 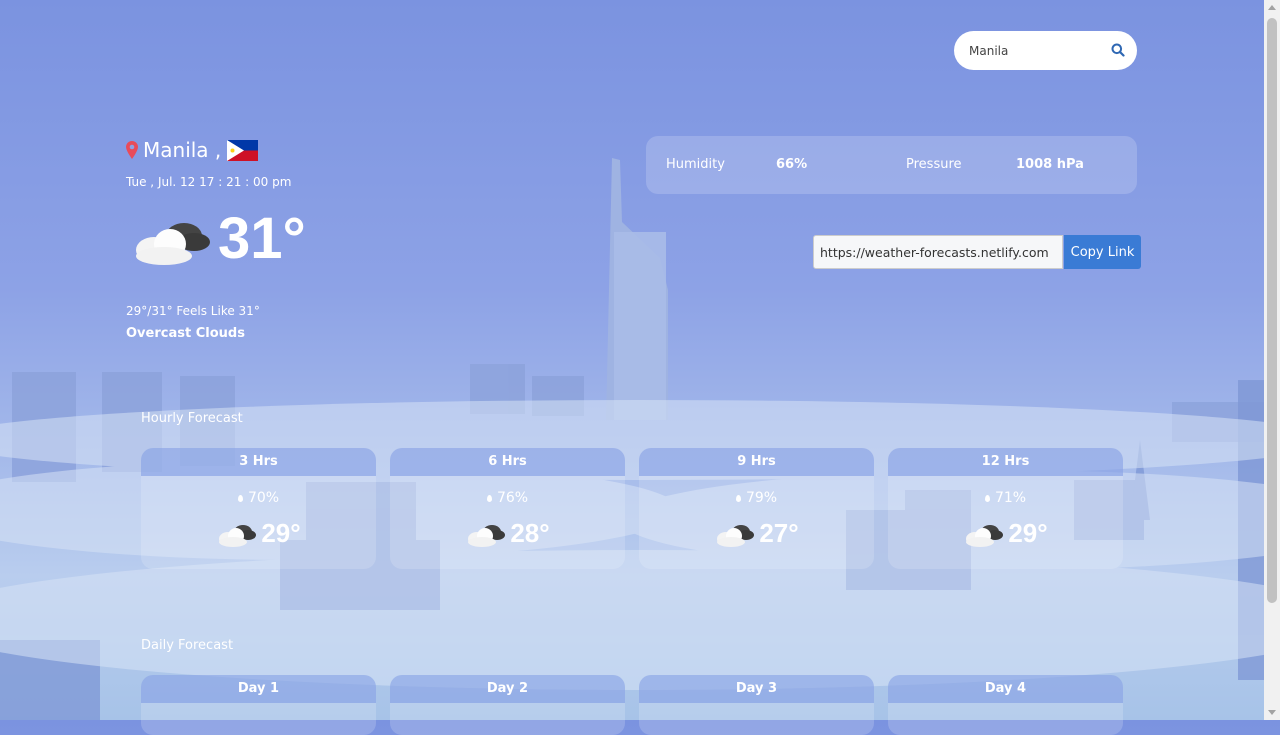 I want to click on pressure-value: 1008 hPa, so click(x=1050, y=164).